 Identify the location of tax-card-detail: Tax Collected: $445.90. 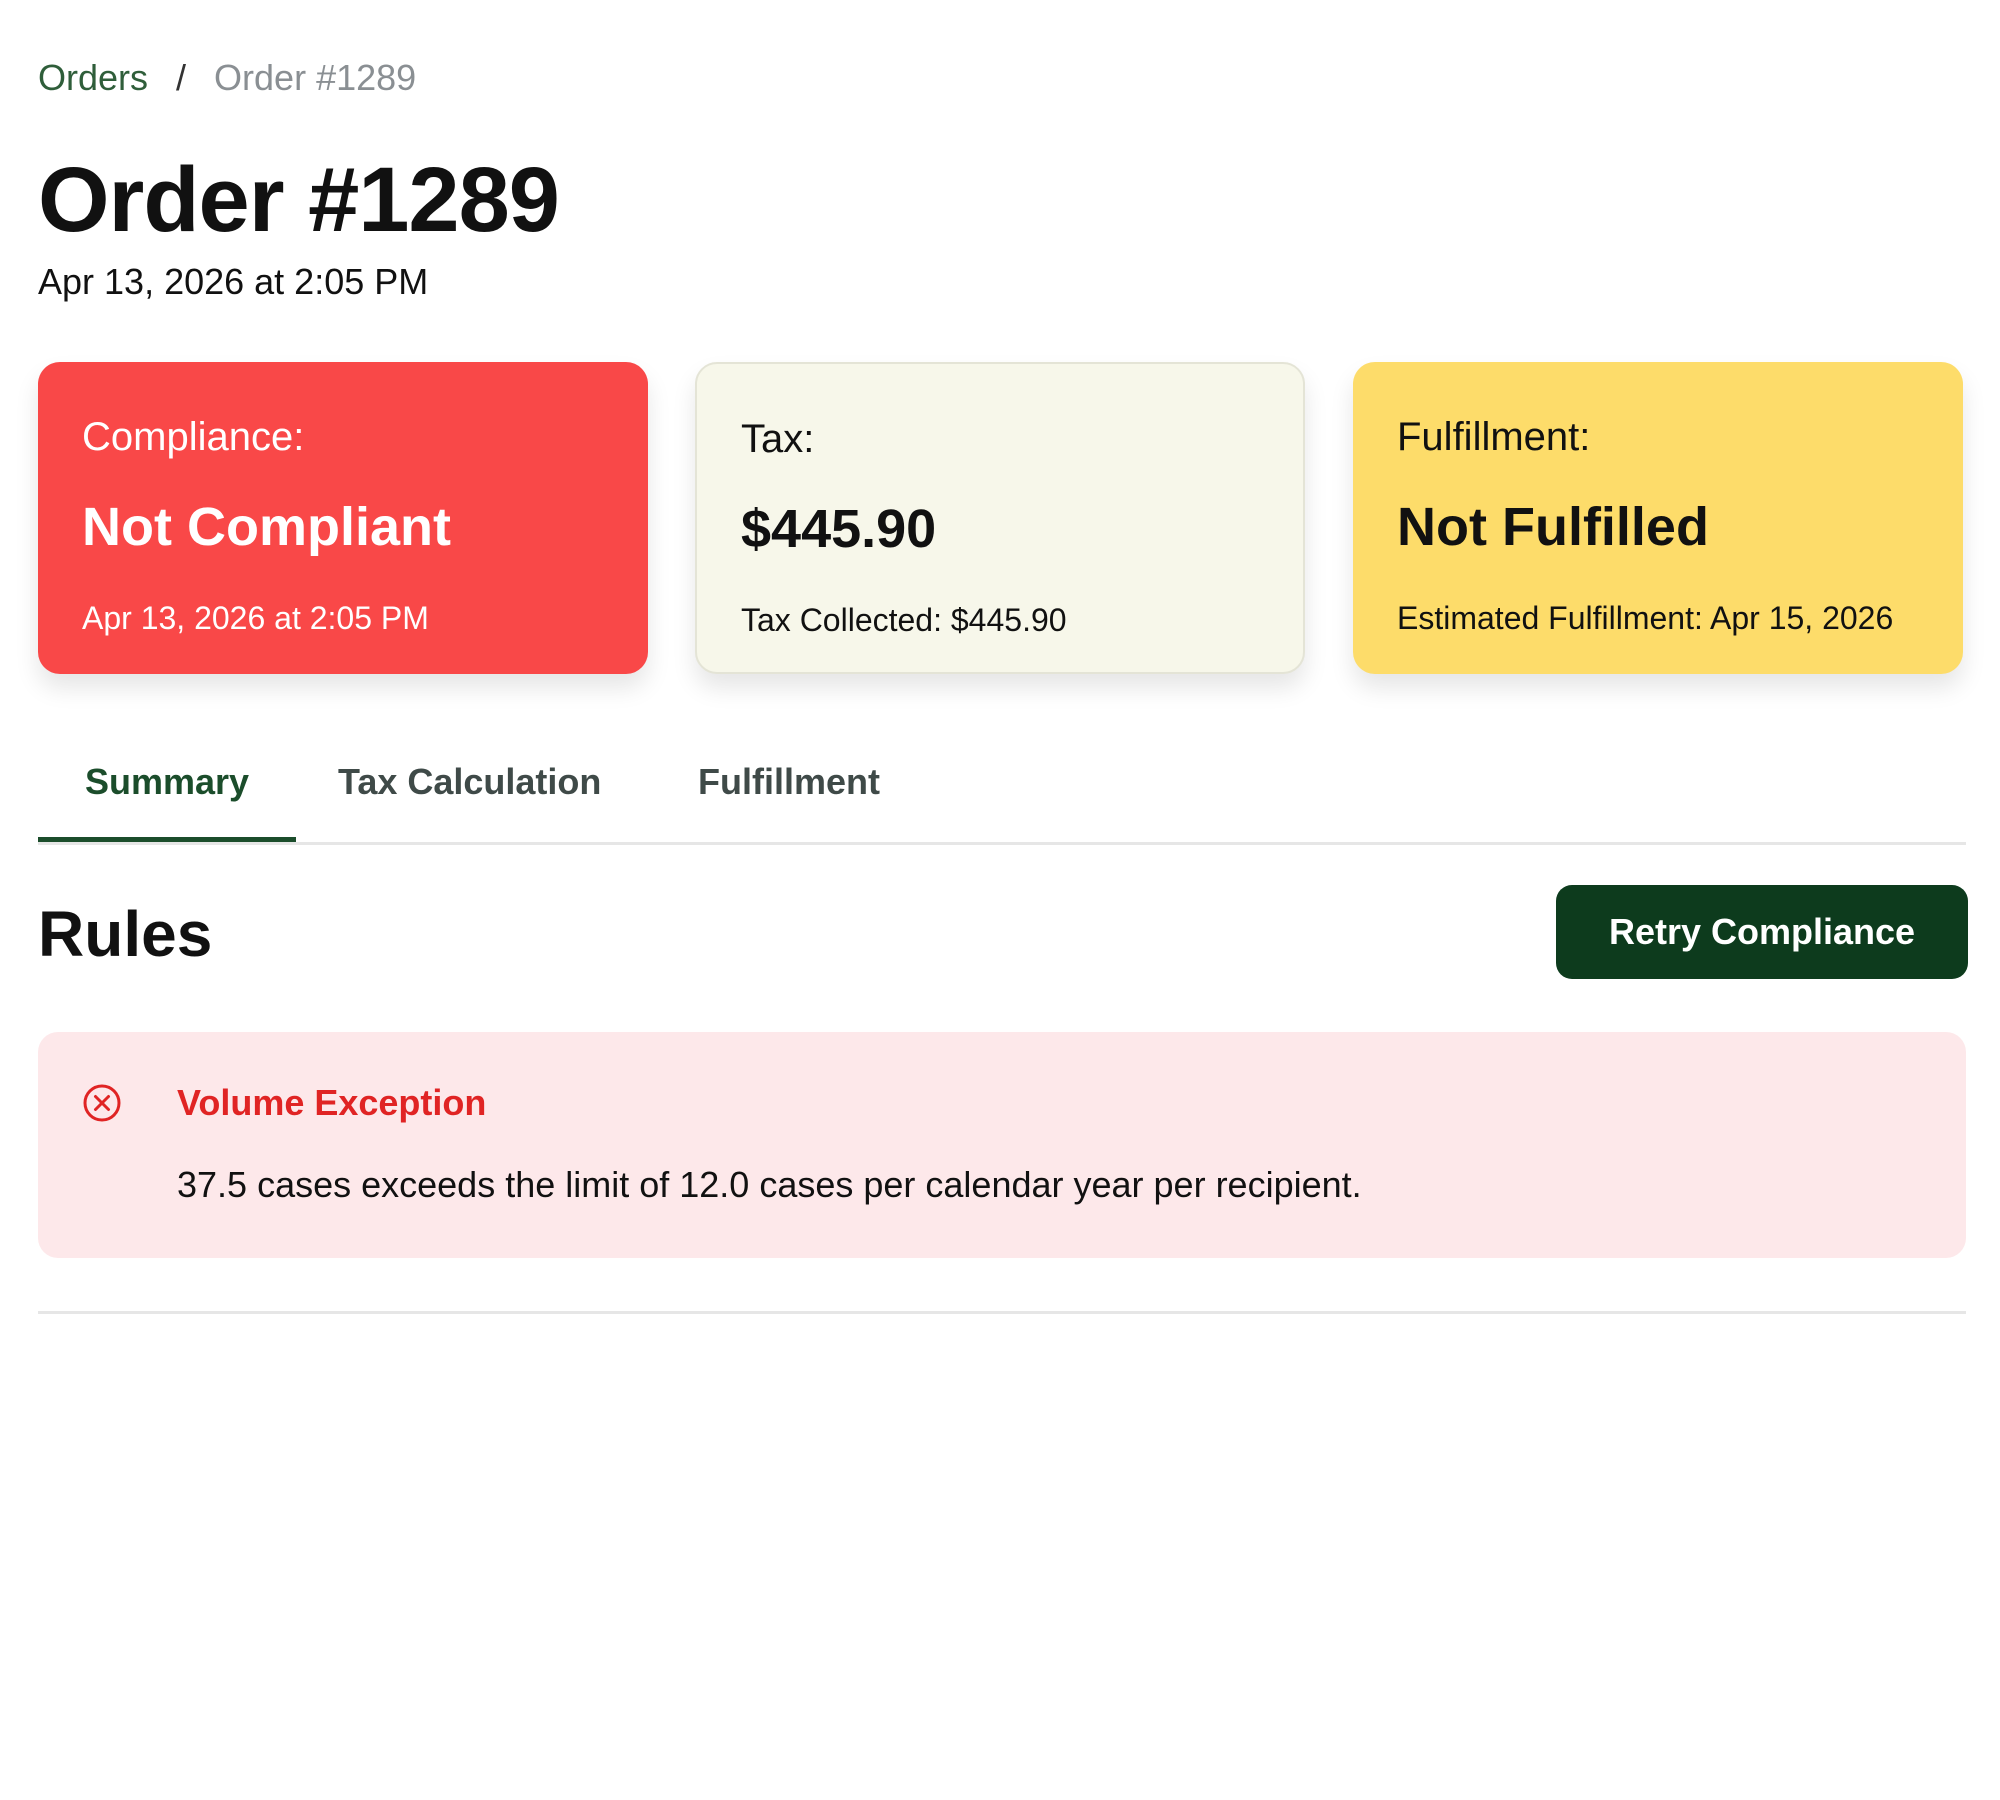
(904, 620).